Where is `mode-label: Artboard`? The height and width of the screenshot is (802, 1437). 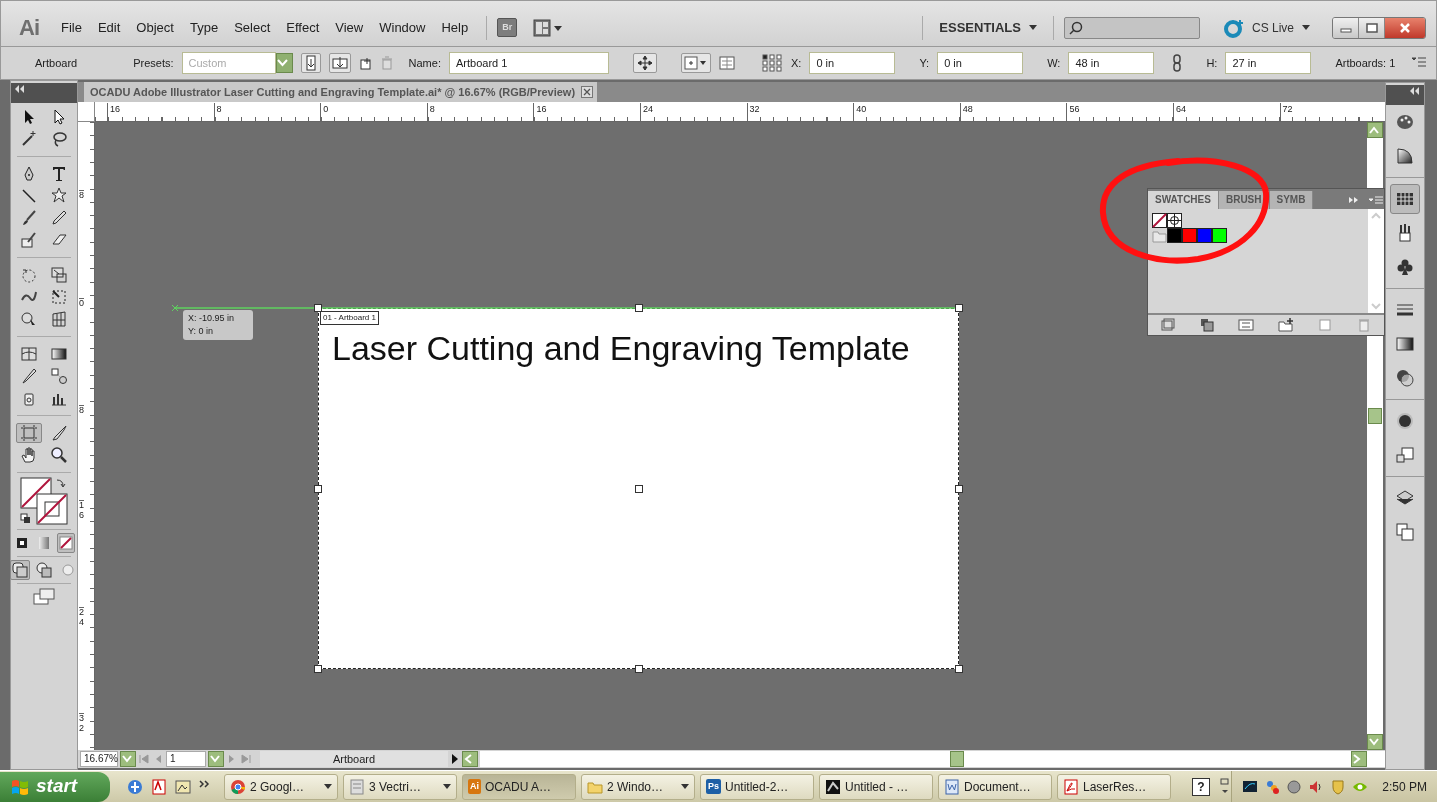
mode-label: Artboard is located at coordinates (56, 63).